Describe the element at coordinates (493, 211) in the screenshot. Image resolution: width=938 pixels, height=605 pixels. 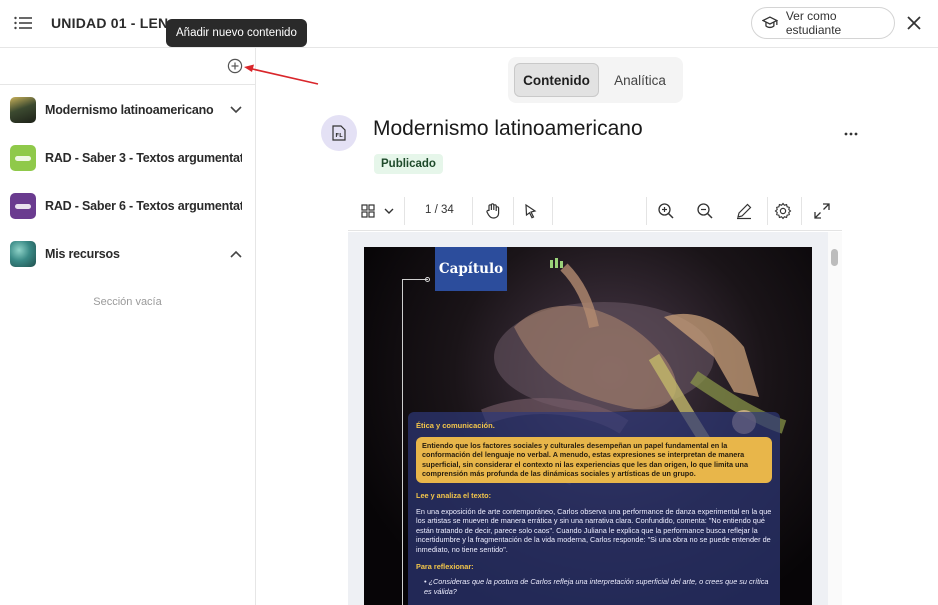
I see `hand-icon` at that location.